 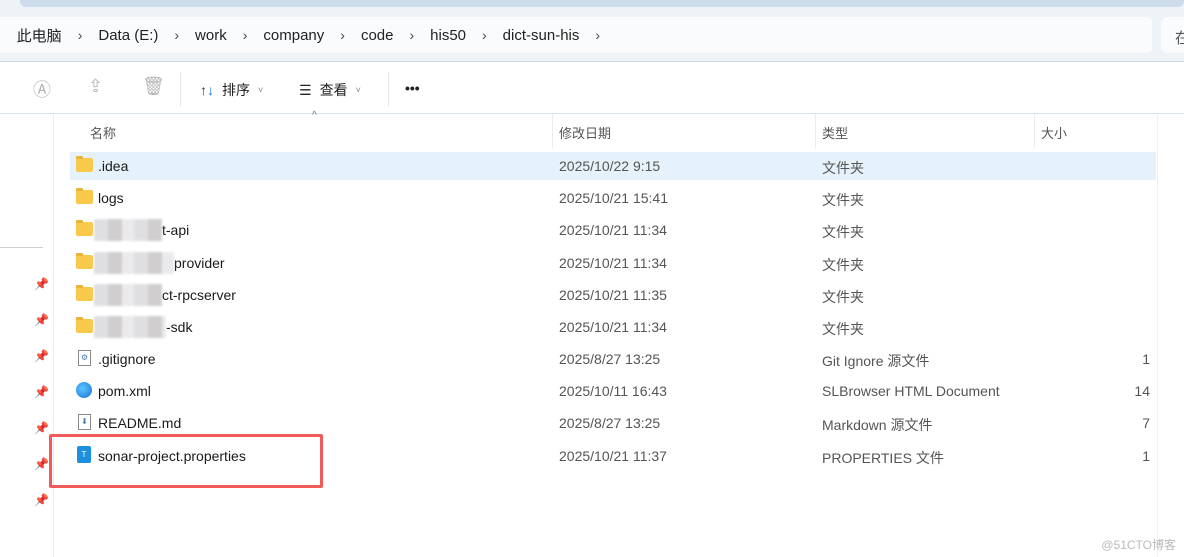 What do you see at coordinates (876, 361) in the screenshot?
I see `file-type: Git Ignore 源文件` at bounding box center [876, 361].